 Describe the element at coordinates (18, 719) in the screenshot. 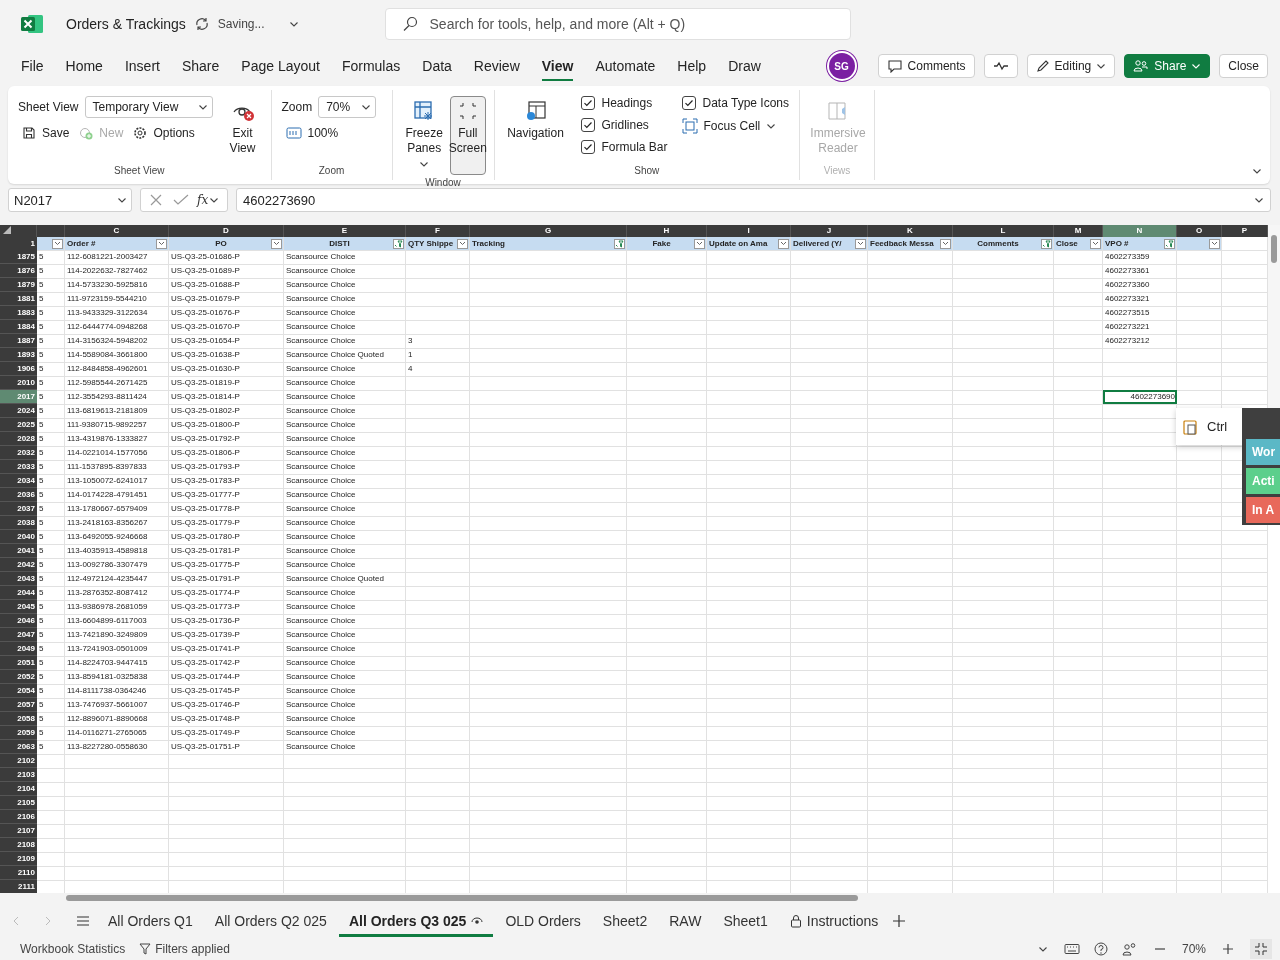

I see `row-number: 2058` at that location.